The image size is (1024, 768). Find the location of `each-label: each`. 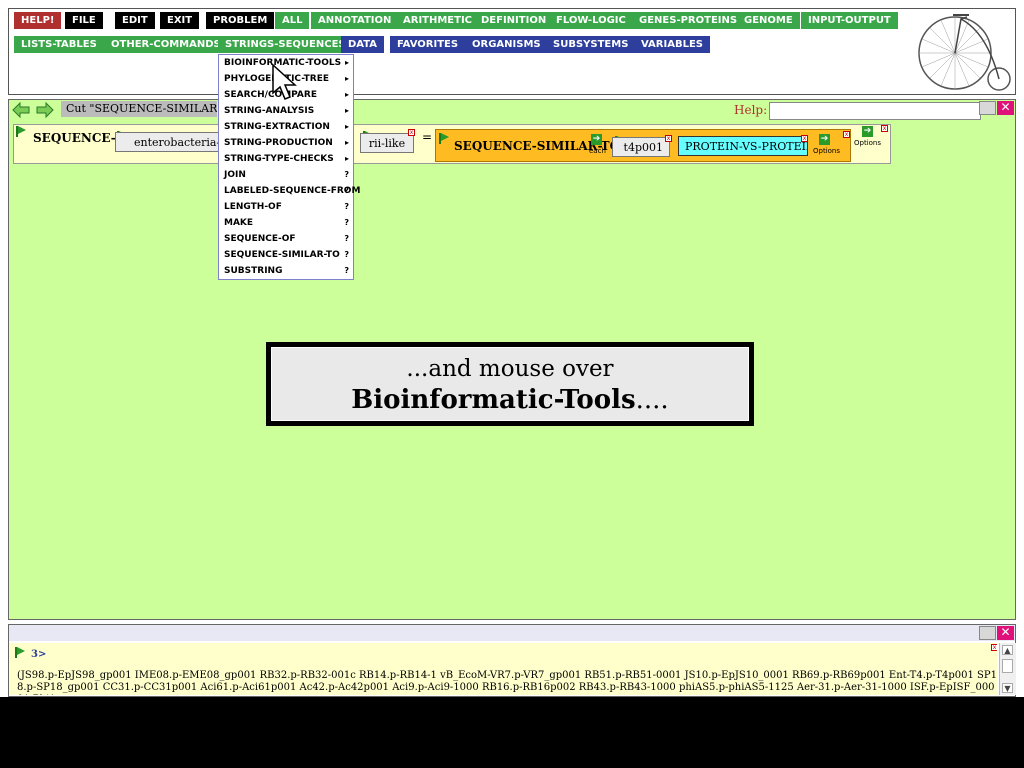

each-label: each is located at coordinates (597, 151).